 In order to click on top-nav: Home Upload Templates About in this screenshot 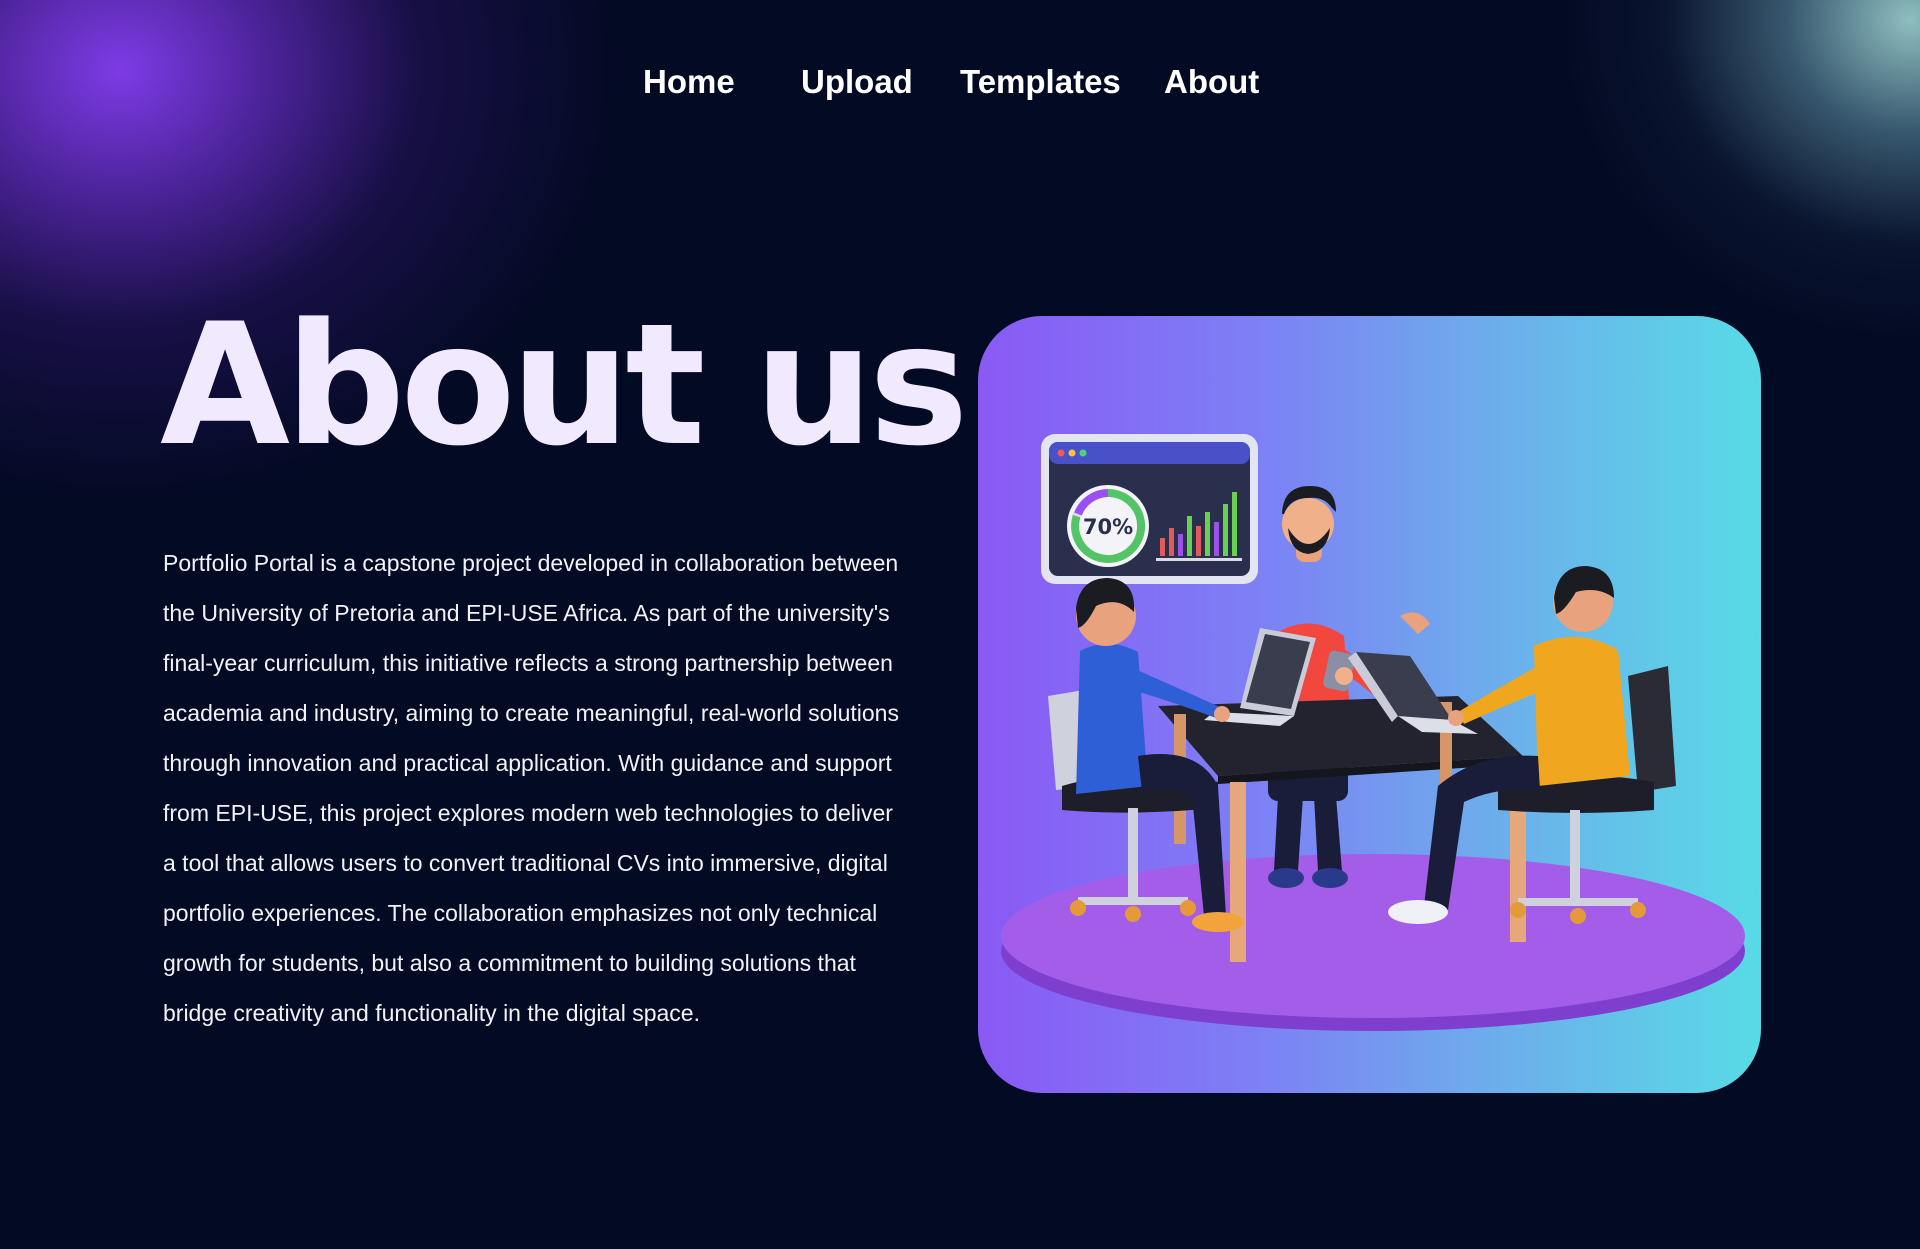, I will do `click(960, 82)`.